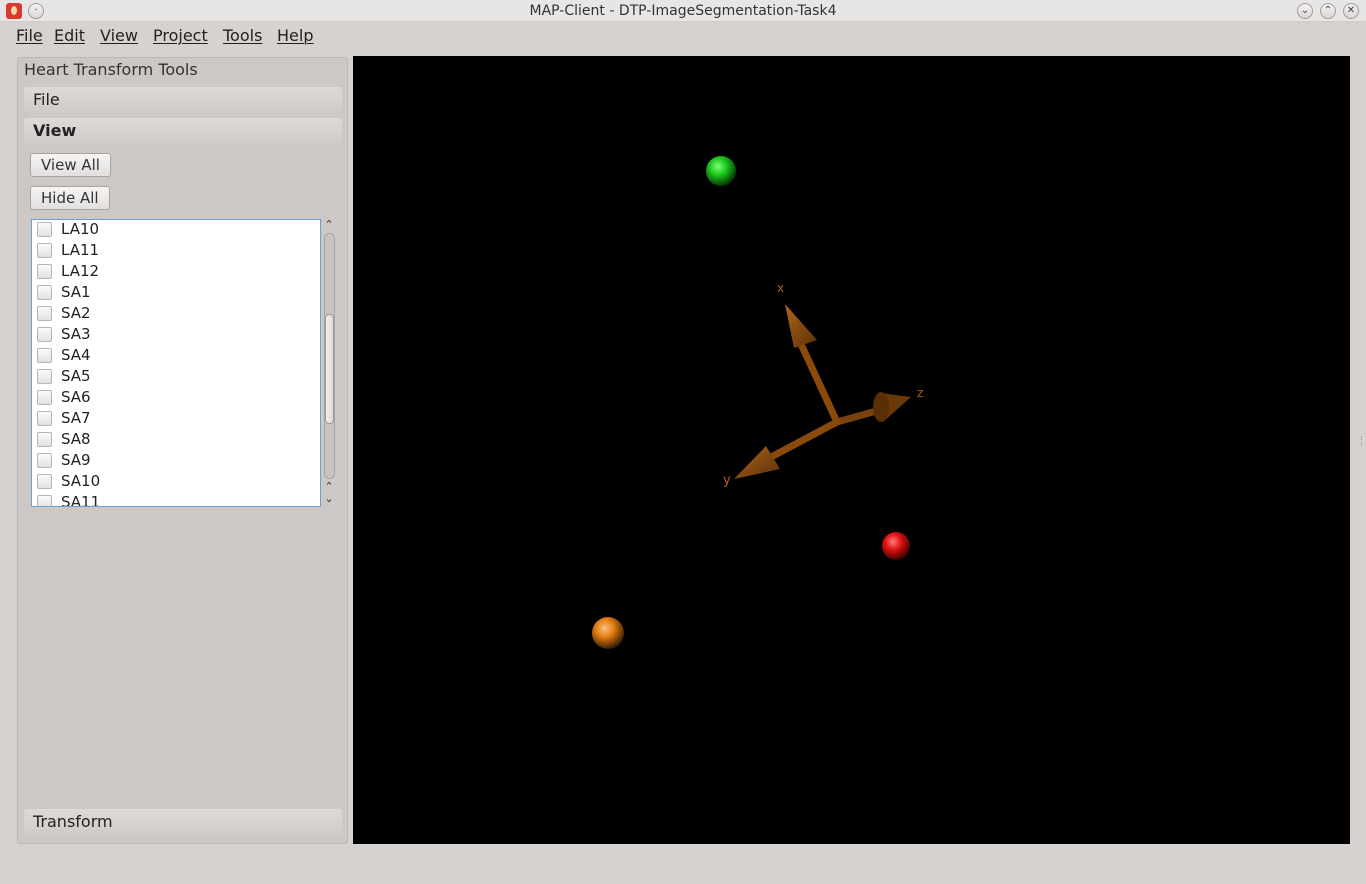 This screenshot has width=1366, height=884. What do you see at coordinates (608, 633) in the screenshot?
I see `orange-sphere` at bounding box center [608, 633].